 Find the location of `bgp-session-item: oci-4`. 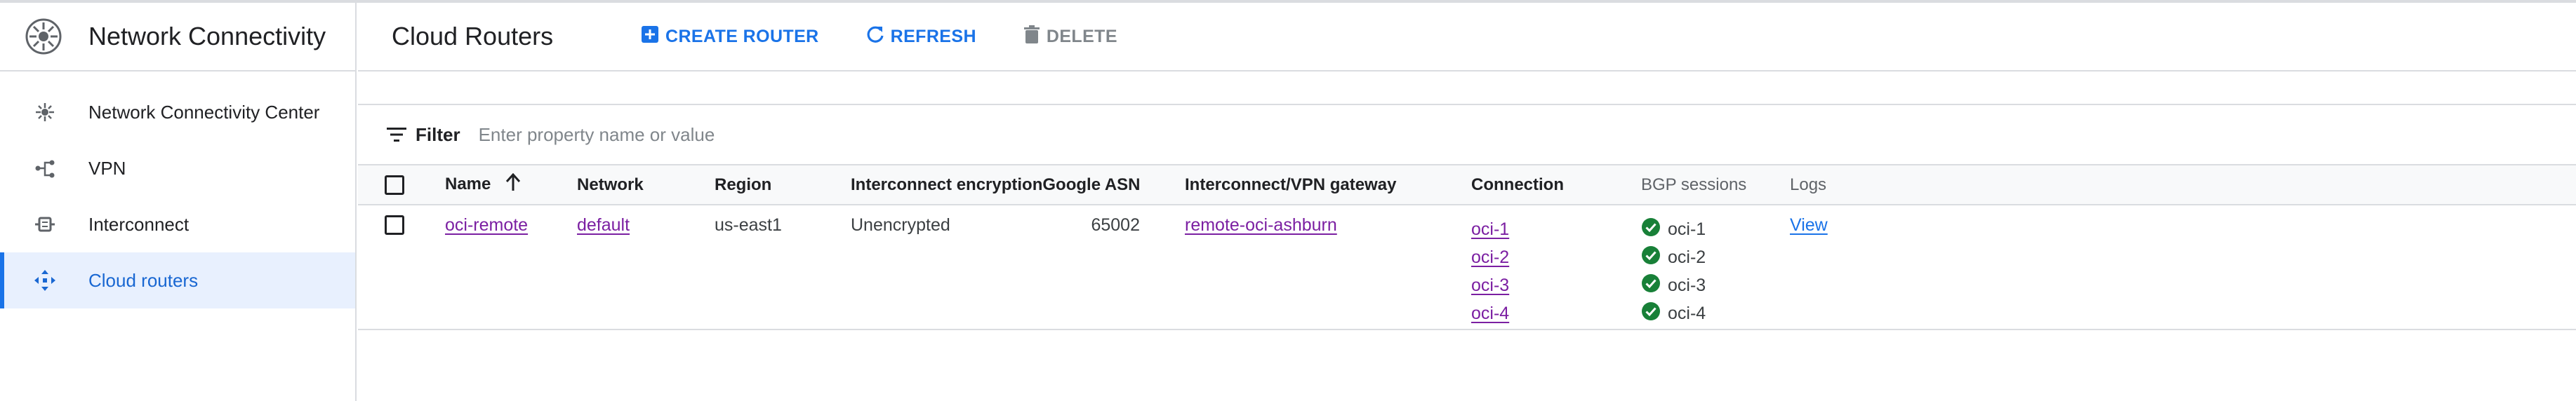

bgp-session-item: oci-4 is located at coordinates (1715, 313).